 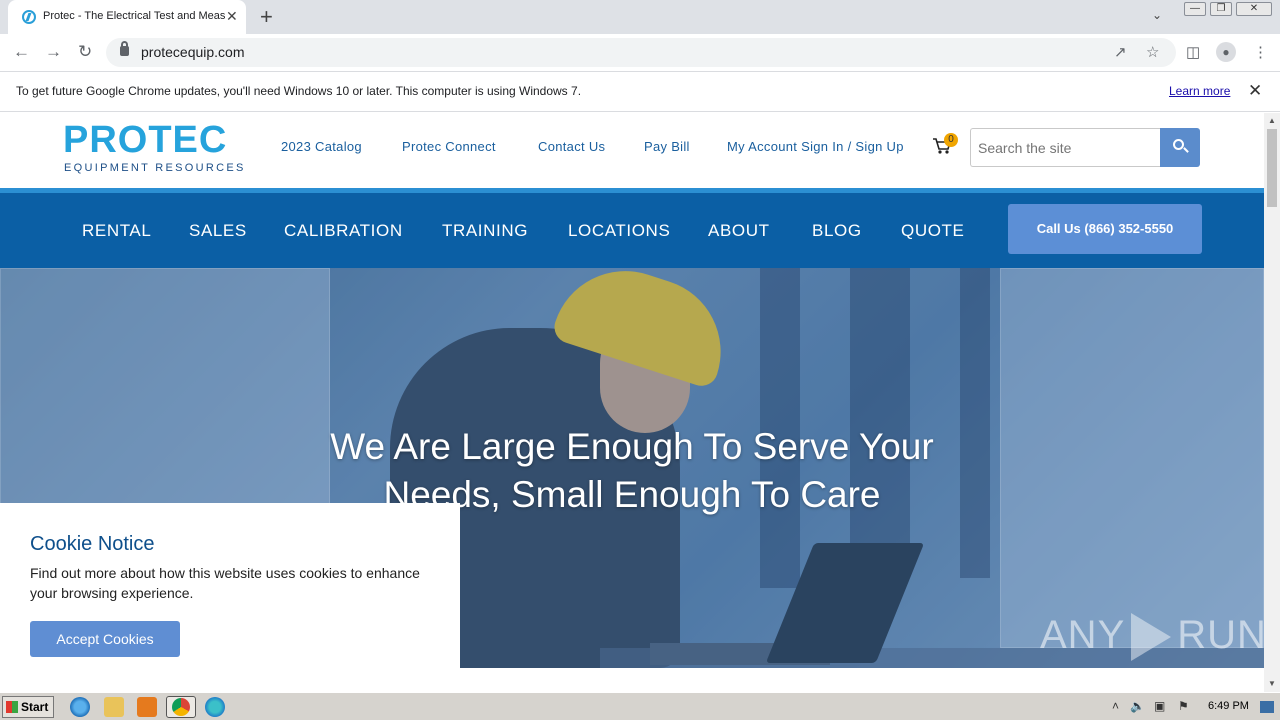 I want to click on nav-blog: BLOG, so click(x=837, y=231).